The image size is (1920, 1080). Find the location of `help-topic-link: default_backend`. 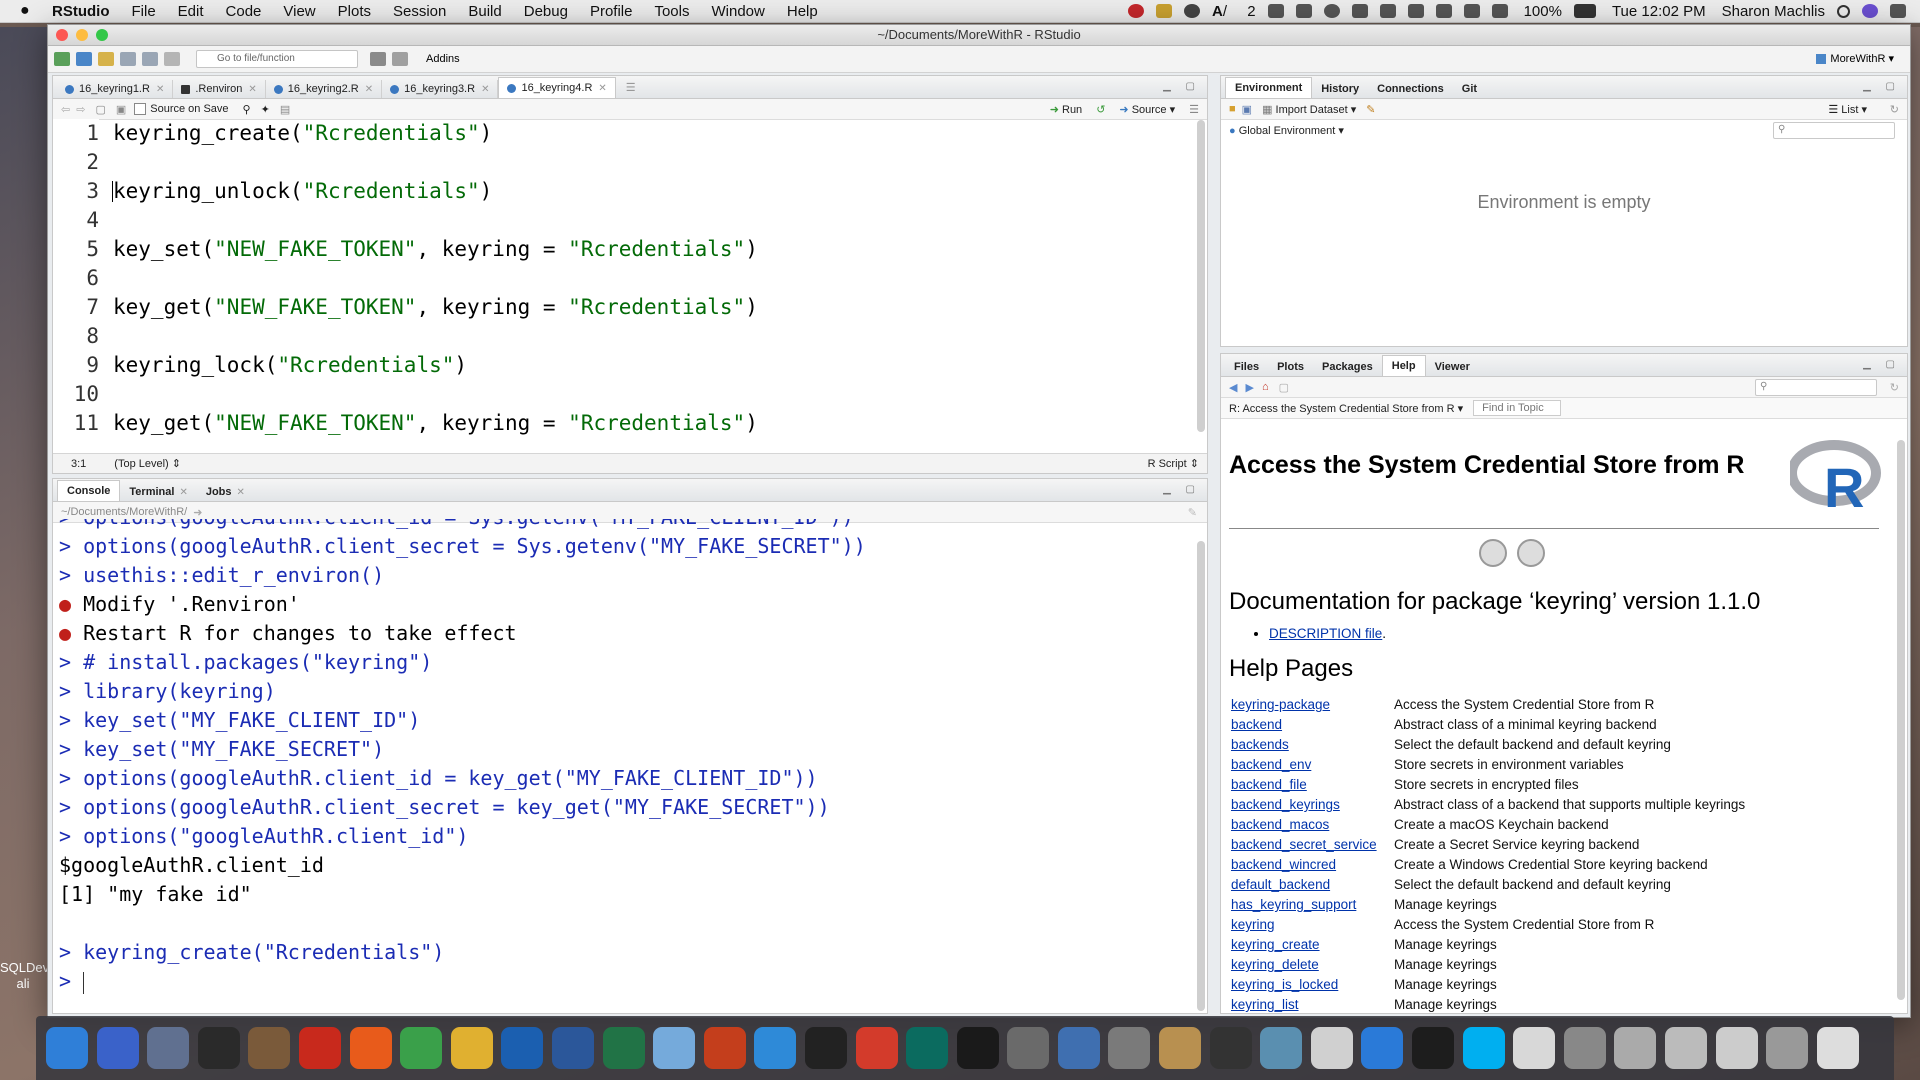

help-topic-link: default_backend is located at coordinates (1311, 885).